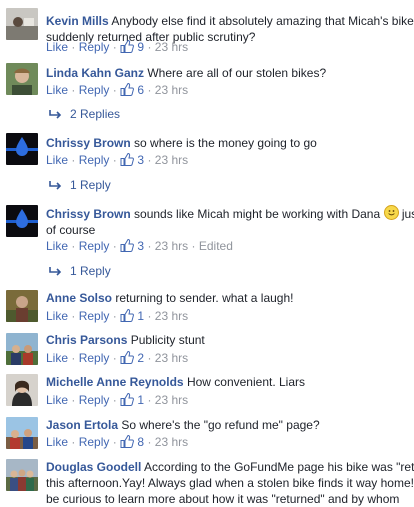  Describe the element at coordinates (115, 382) in the screenshot. I see `comment-author: Michelle Anne Reynolds` at that location.